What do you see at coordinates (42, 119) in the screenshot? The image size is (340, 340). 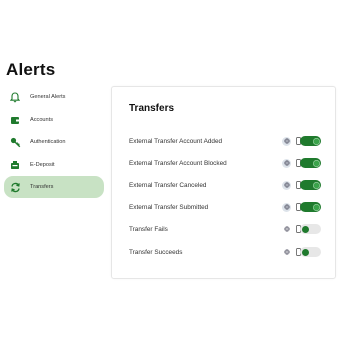 I see `sidebar-item-label: Accounts` at bounding box center [42, 119].